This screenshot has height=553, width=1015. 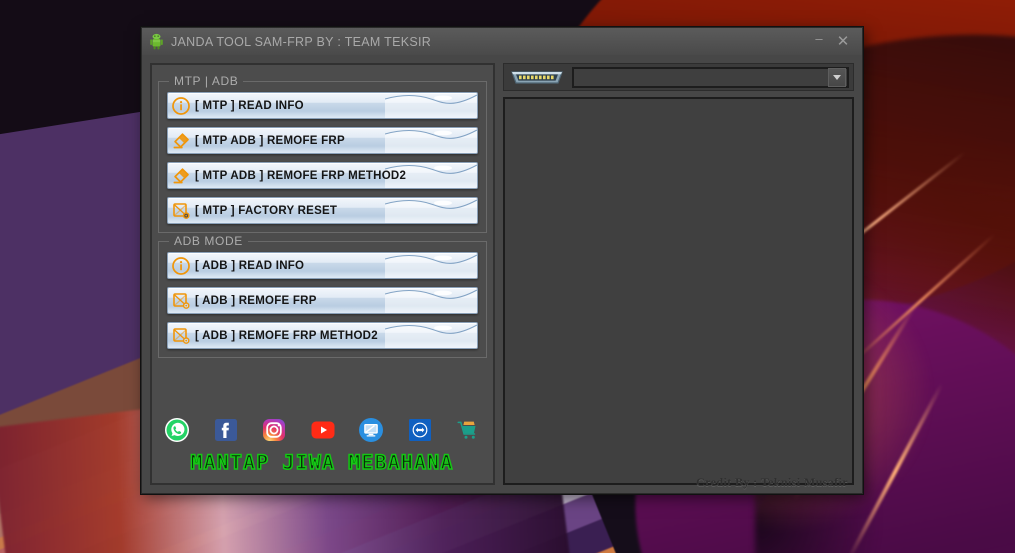 I want to click on chevron-down-icon, so click(x=837, y=77).